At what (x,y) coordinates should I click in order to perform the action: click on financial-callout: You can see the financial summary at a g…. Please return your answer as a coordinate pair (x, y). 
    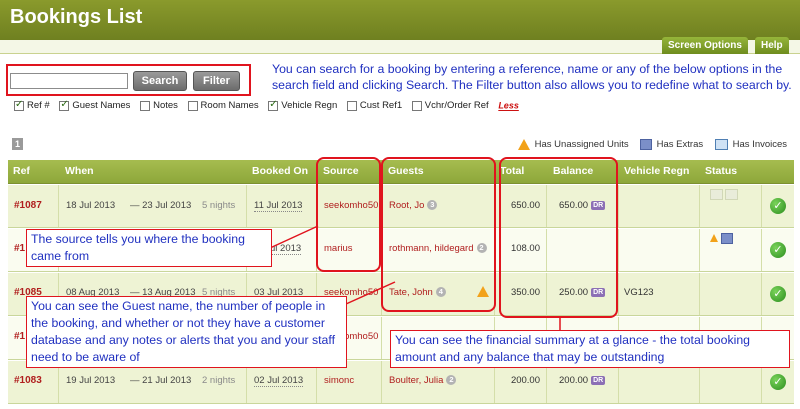
    Looking at the image, I should click on (590, 349).